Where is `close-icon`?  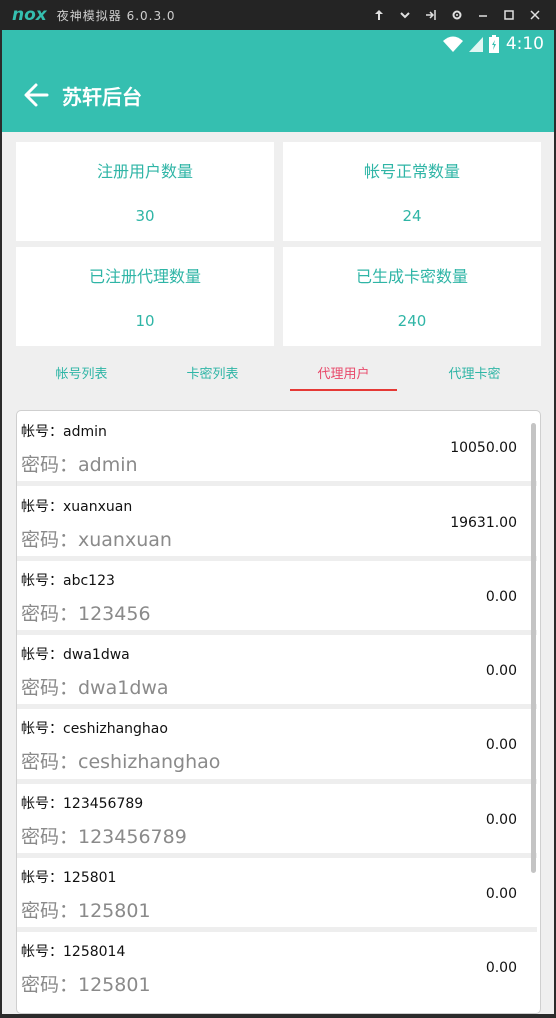 close-icon is located at coordinates (535, 15).